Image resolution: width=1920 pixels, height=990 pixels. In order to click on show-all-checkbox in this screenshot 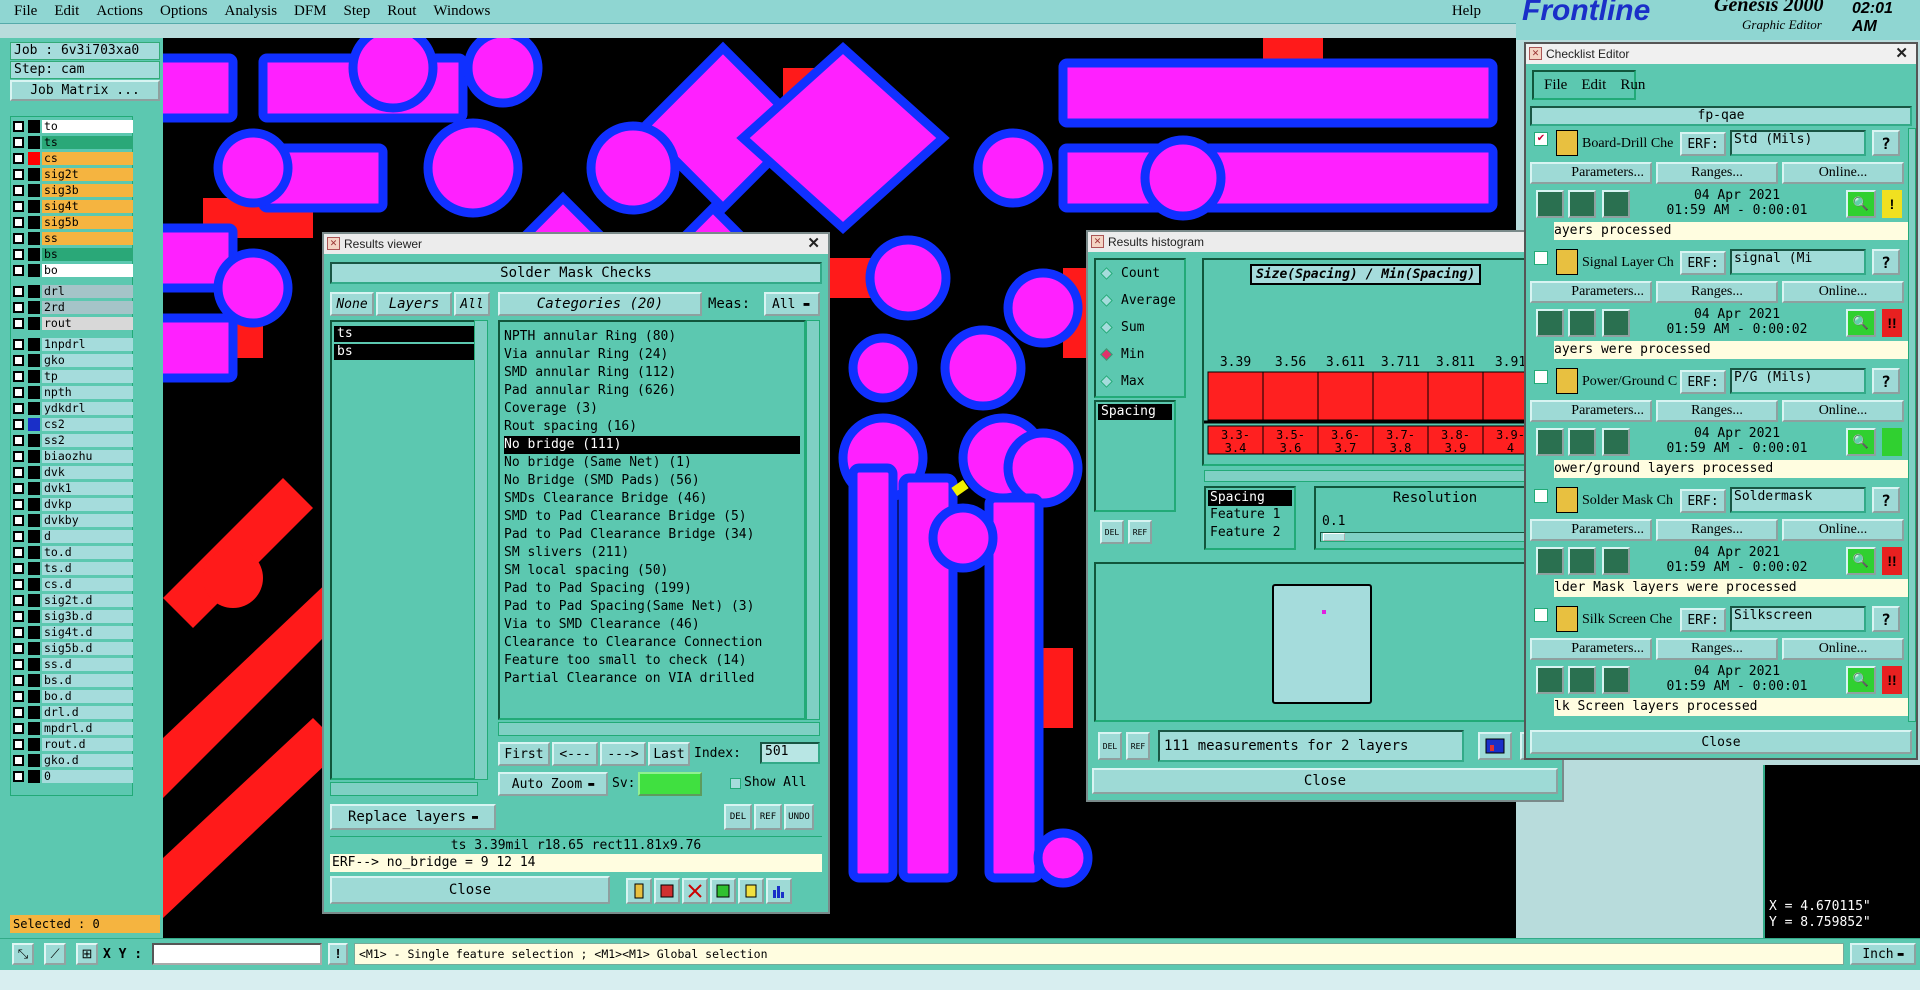, I will do `click(735, 783)`.